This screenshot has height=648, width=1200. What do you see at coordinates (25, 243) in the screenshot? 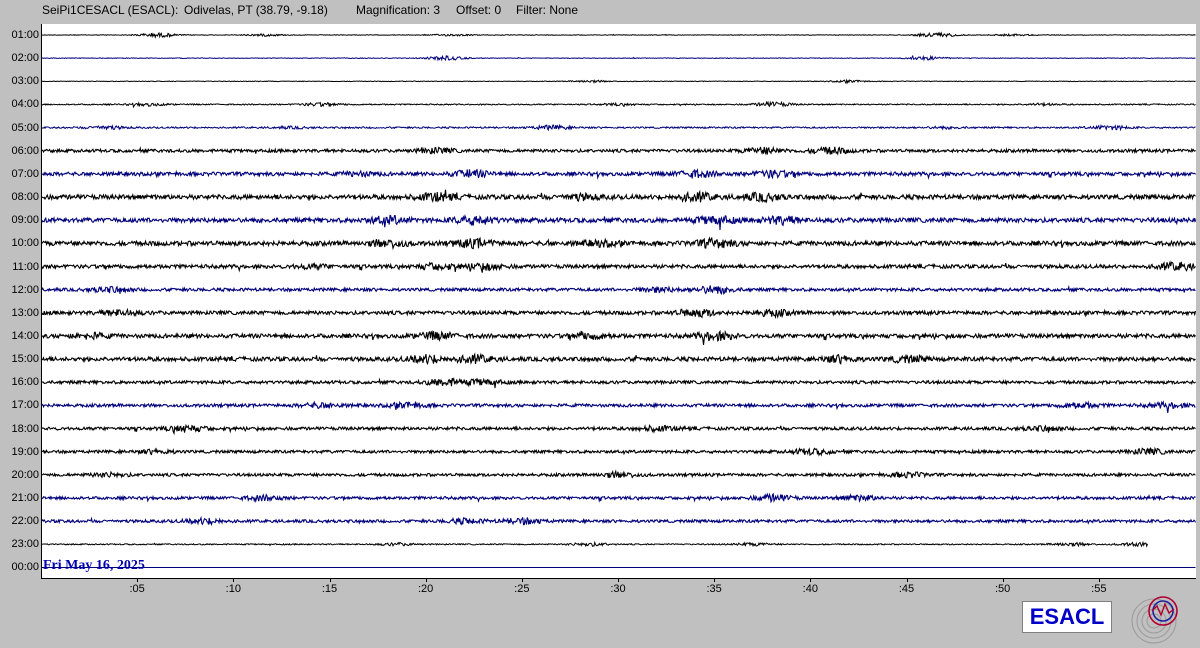
I see `hour-label: 10:00` at bounding box center [25, 243].